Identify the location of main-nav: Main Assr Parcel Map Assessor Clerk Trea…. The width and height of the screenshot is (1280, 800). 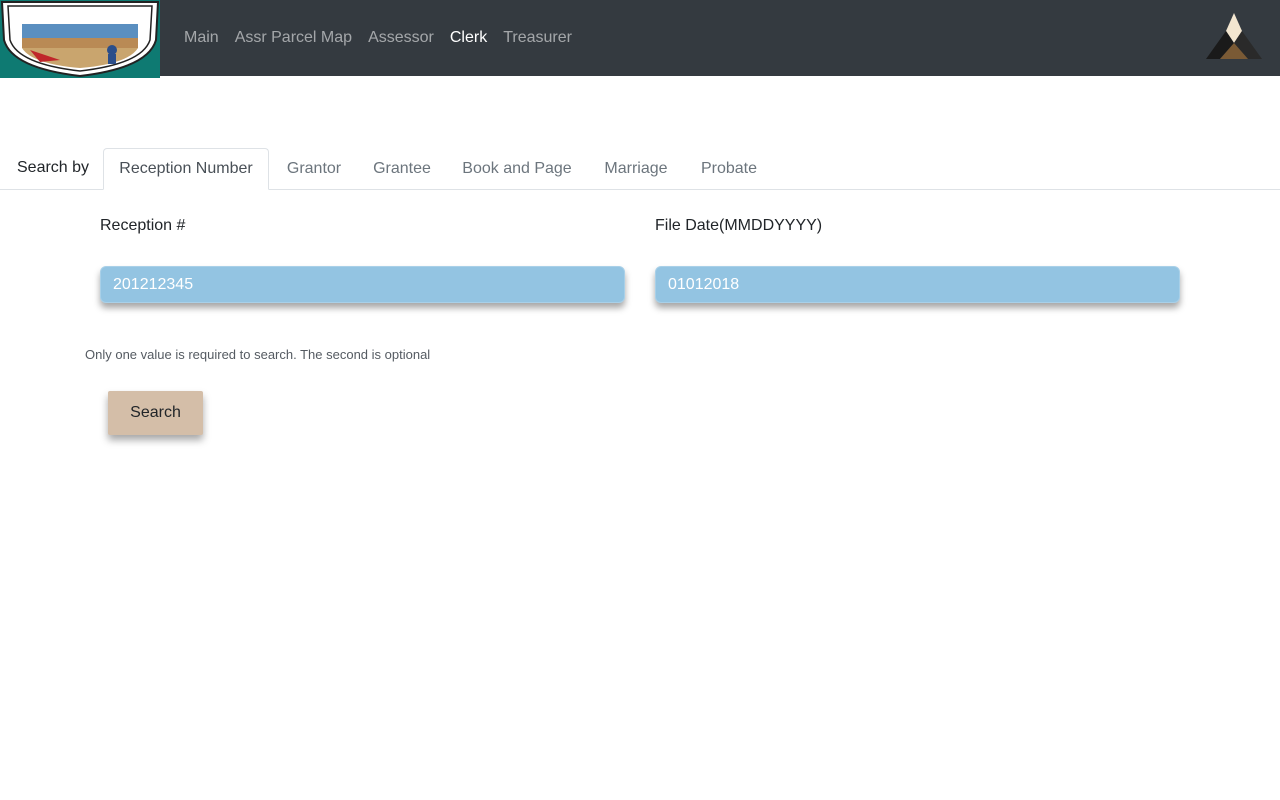
(378, 38).